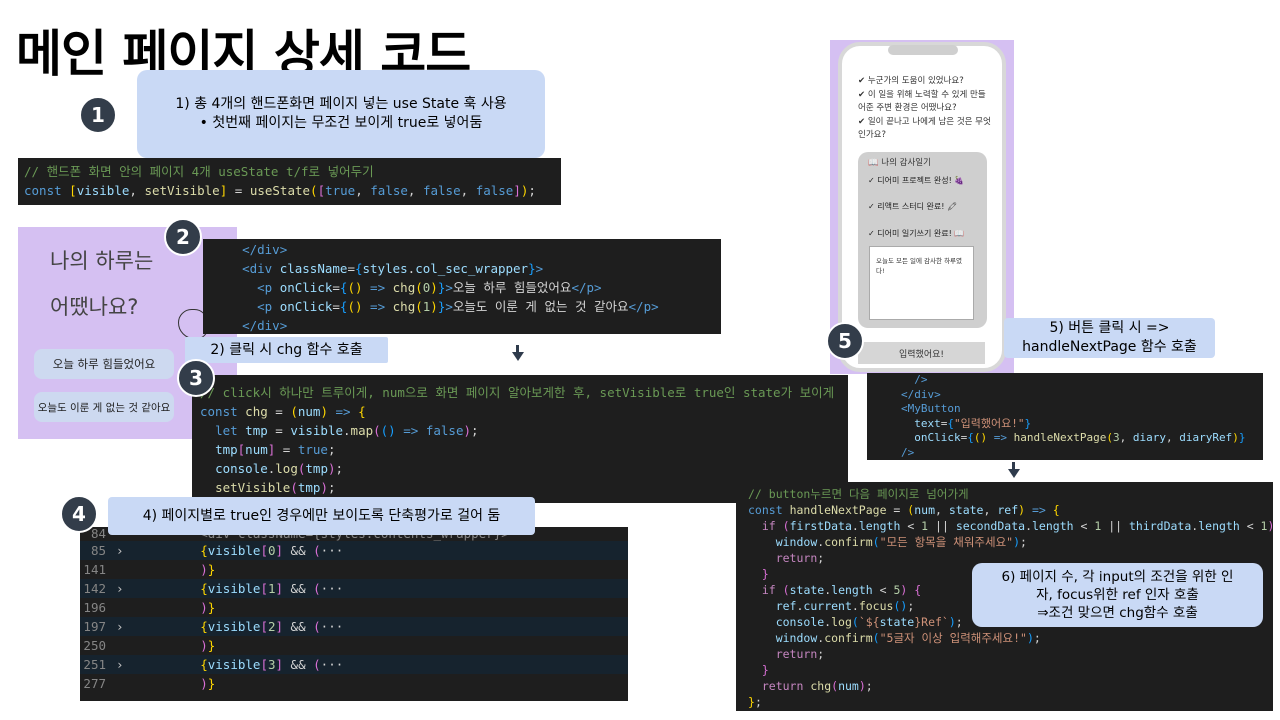  I want to click on note-step-6-line2: 자, focus위한 ref 인자 호출, so click(1117, 594).